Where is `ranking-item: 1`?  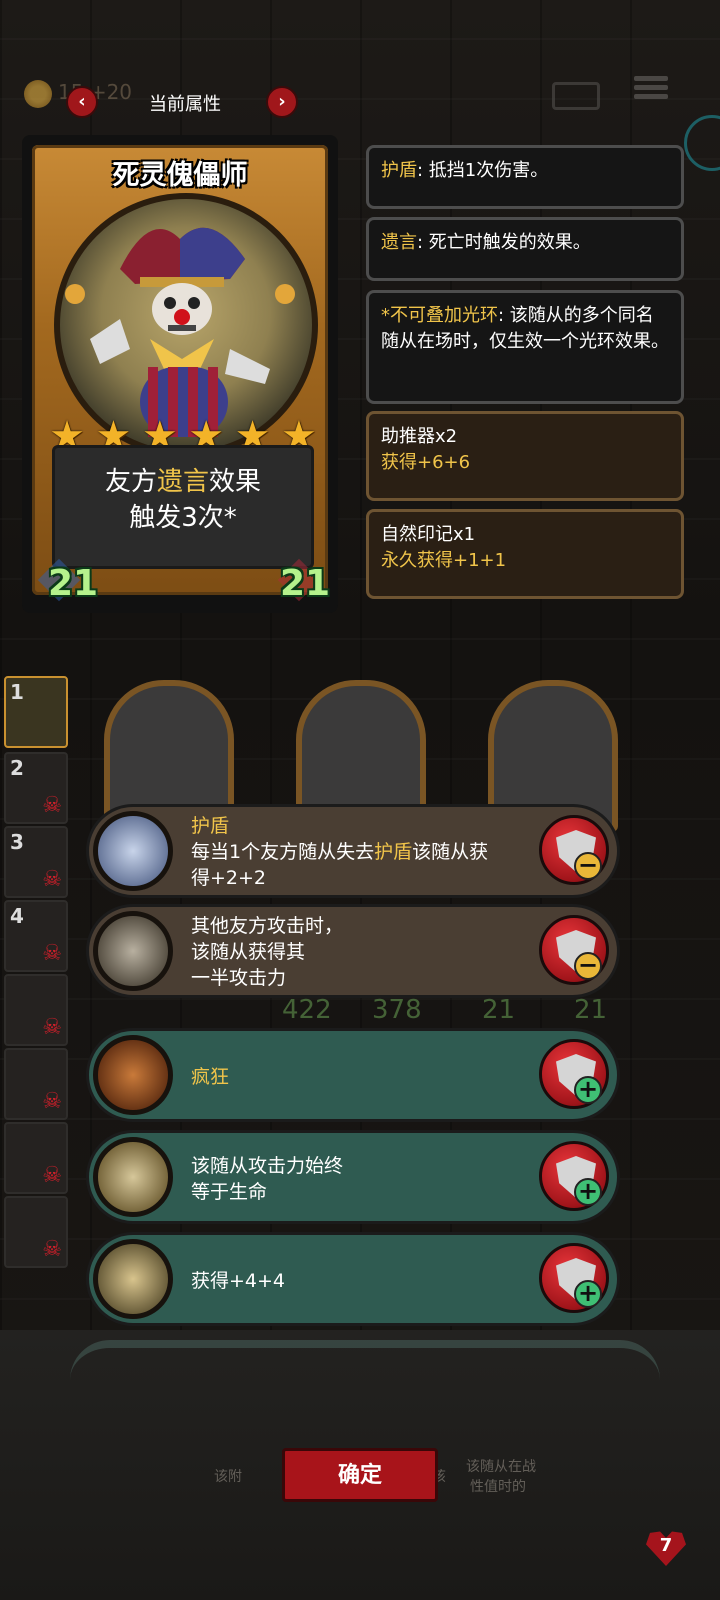 ranking-item: 1 is located at coordinates (36, 712).